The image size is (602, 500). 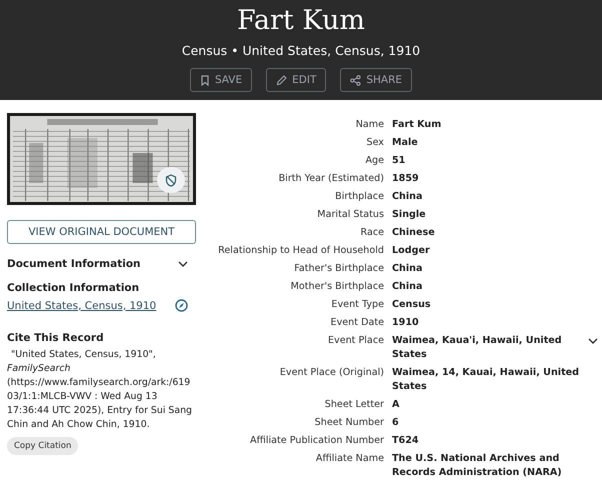 I want to click on fact-value: 1859, so click(x=406, y=179).